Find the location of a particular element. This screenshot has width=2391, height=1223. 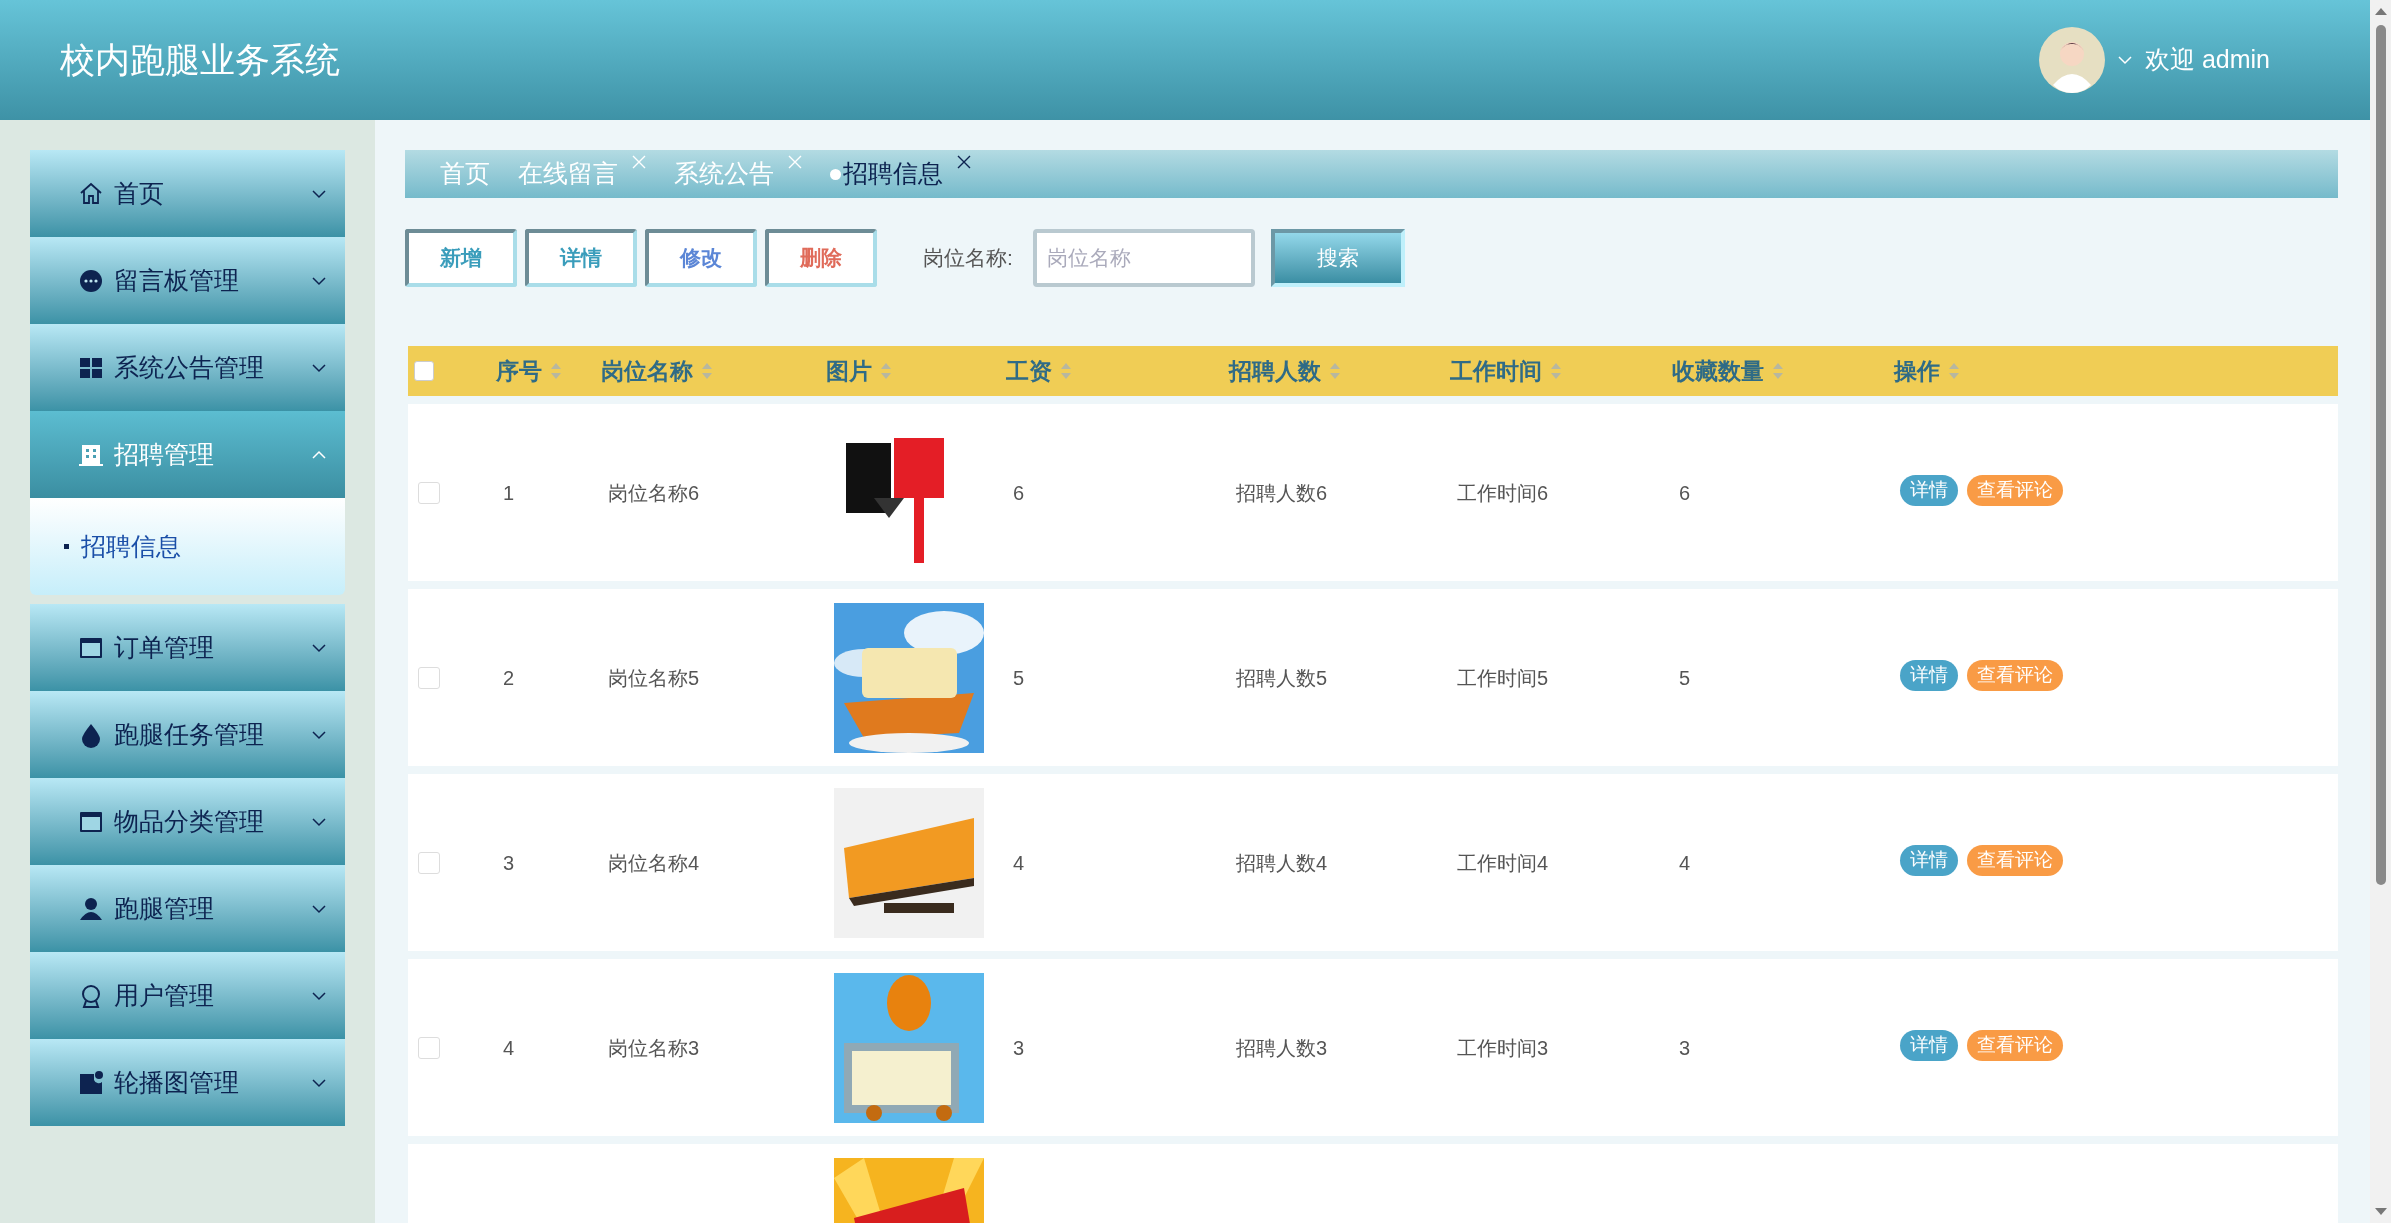

table-cell: 工作时间6 is located at coordinates (1503, 492).